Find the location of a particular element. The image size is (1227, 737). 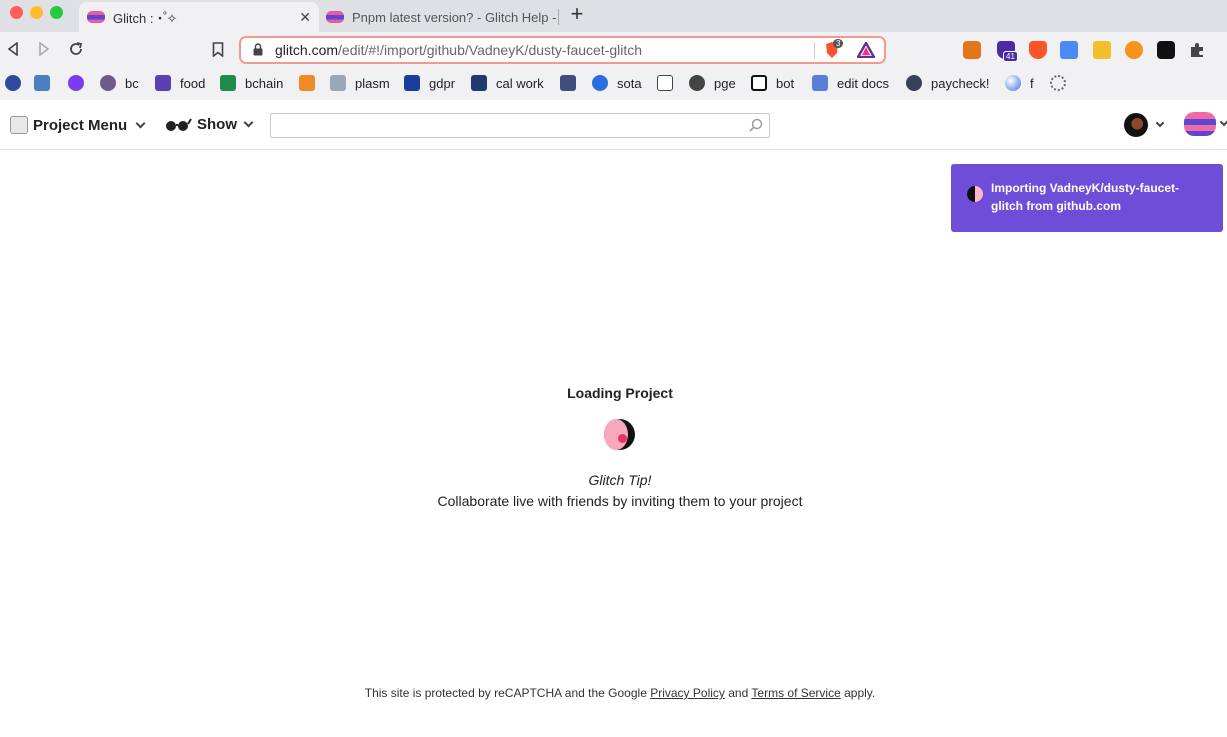

bookmark-bot: bot is located at coordinates (772, 83).